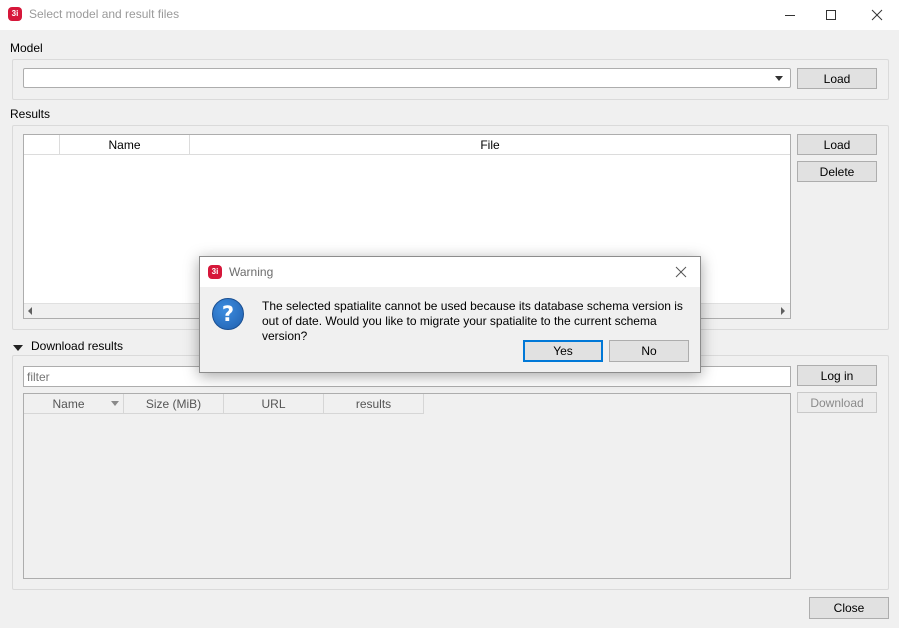 The image size is (899, 628). Describe the element at coordinates (449, 15) in the screenshot. I see `title-bar: 3i Select model and result files` at that location.